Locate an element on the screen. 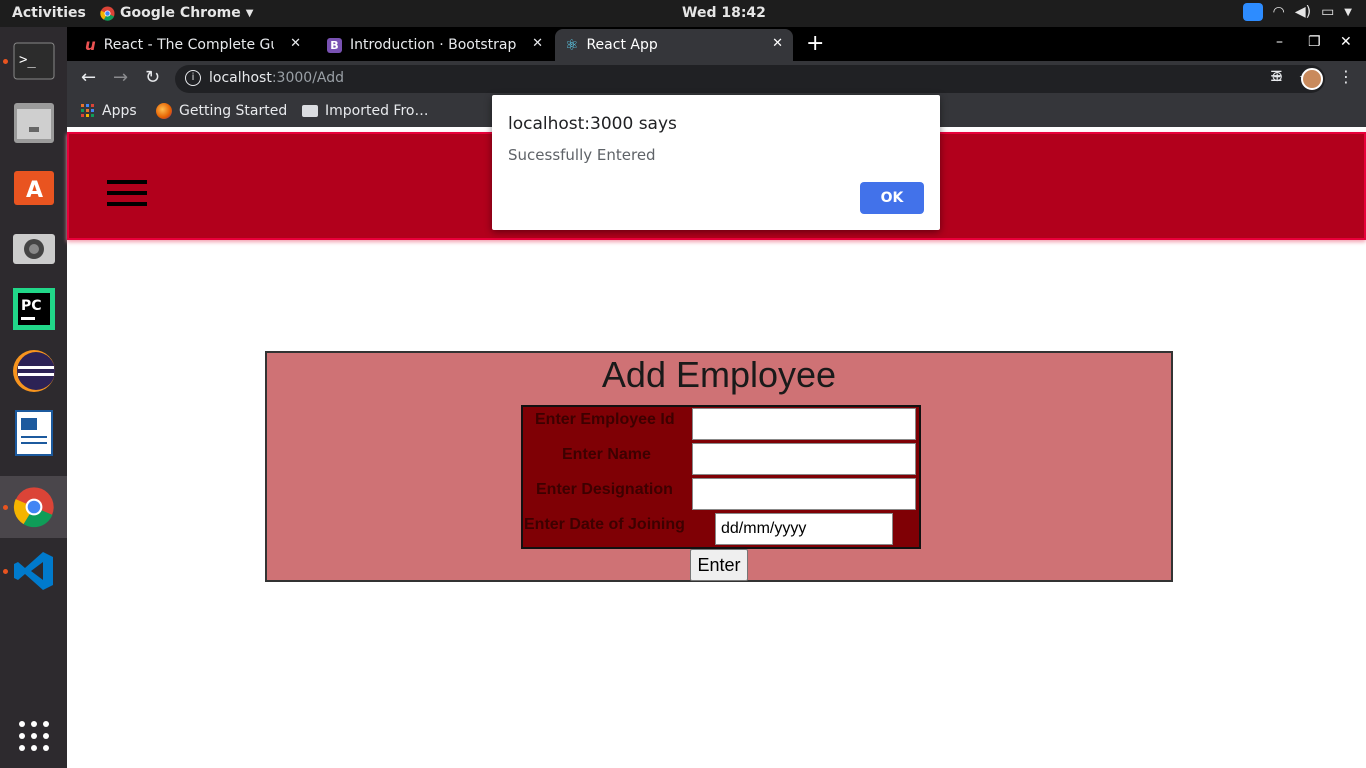  reload-icon: ↻ is located at coordinates (152, 78).